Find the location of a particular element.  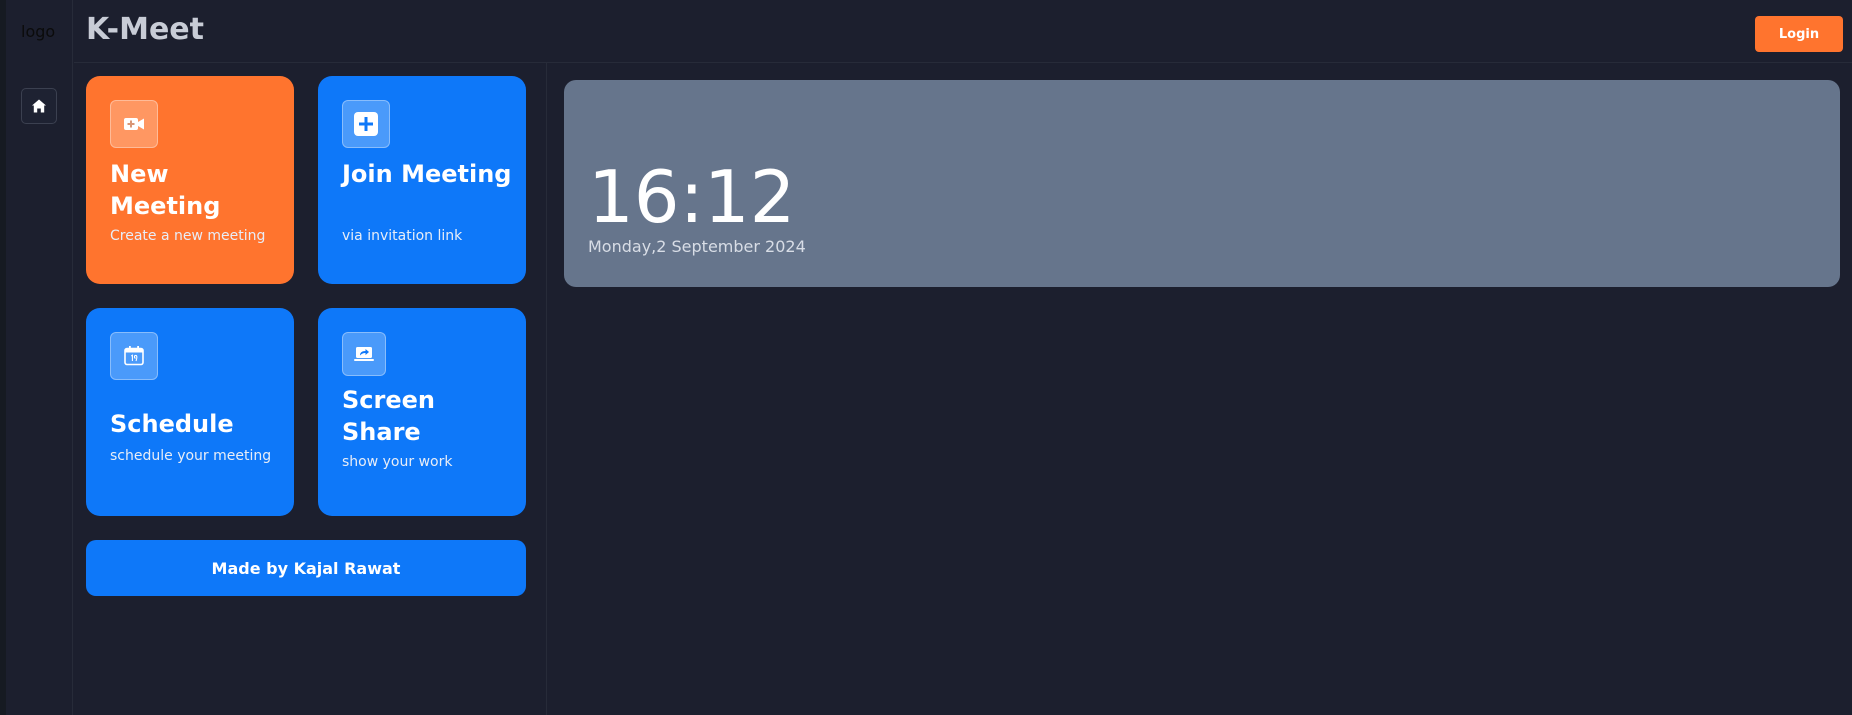

screen-share-icon is located at coordinates (364, 354).